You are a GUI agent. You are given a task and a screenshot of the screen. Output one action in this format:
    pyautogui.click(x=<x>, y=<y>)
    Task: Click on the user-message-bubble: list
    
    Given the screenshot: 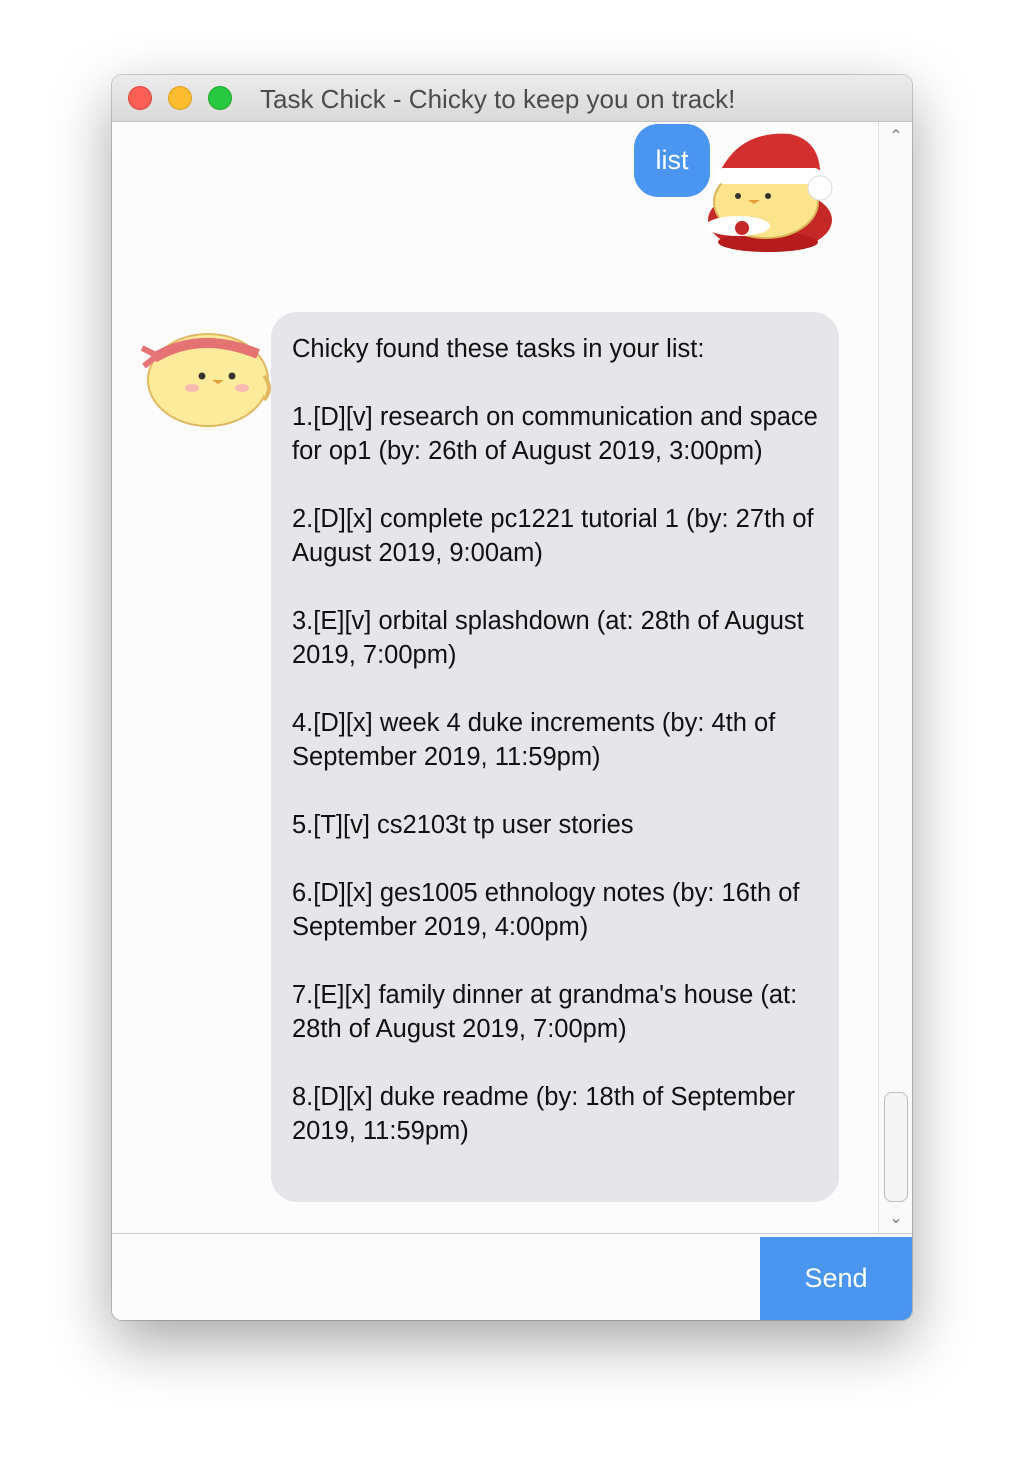 What is the action you would take?
    pyautogui.click(x=672, y=160)
    